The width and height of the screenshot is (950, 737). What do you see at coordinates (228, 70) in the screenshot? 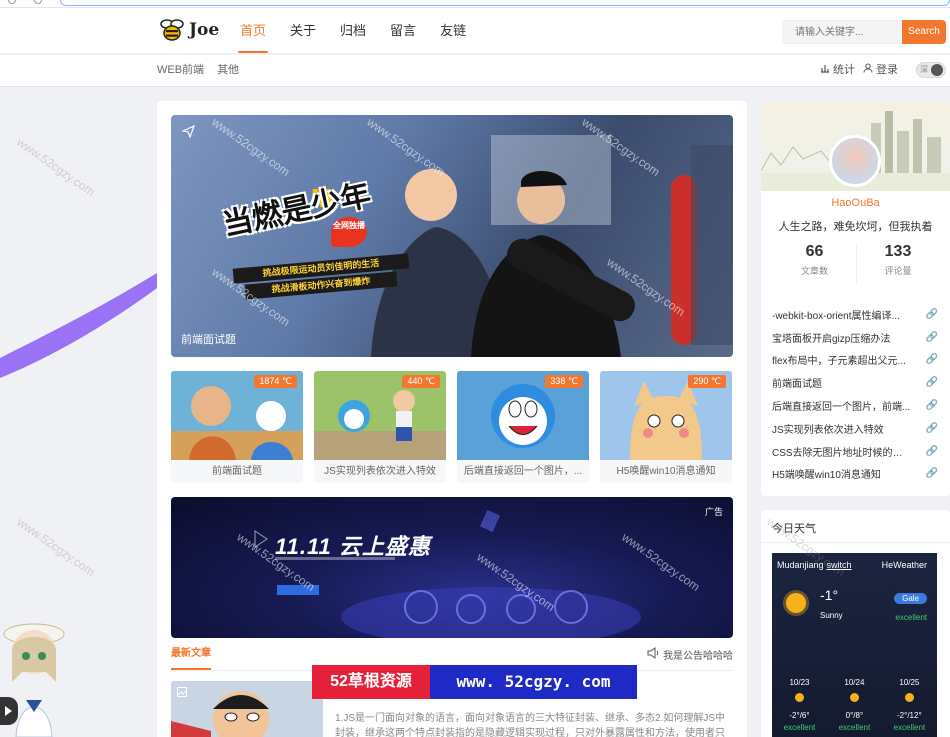
I see `category-other: 其他` at bounding box center [228, 70].